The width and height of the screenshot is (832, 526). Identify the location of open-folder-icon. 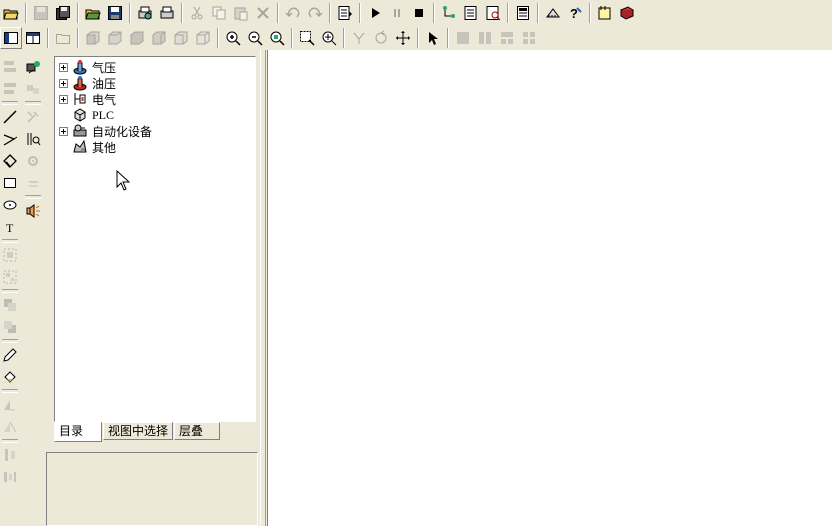
(93, 13).